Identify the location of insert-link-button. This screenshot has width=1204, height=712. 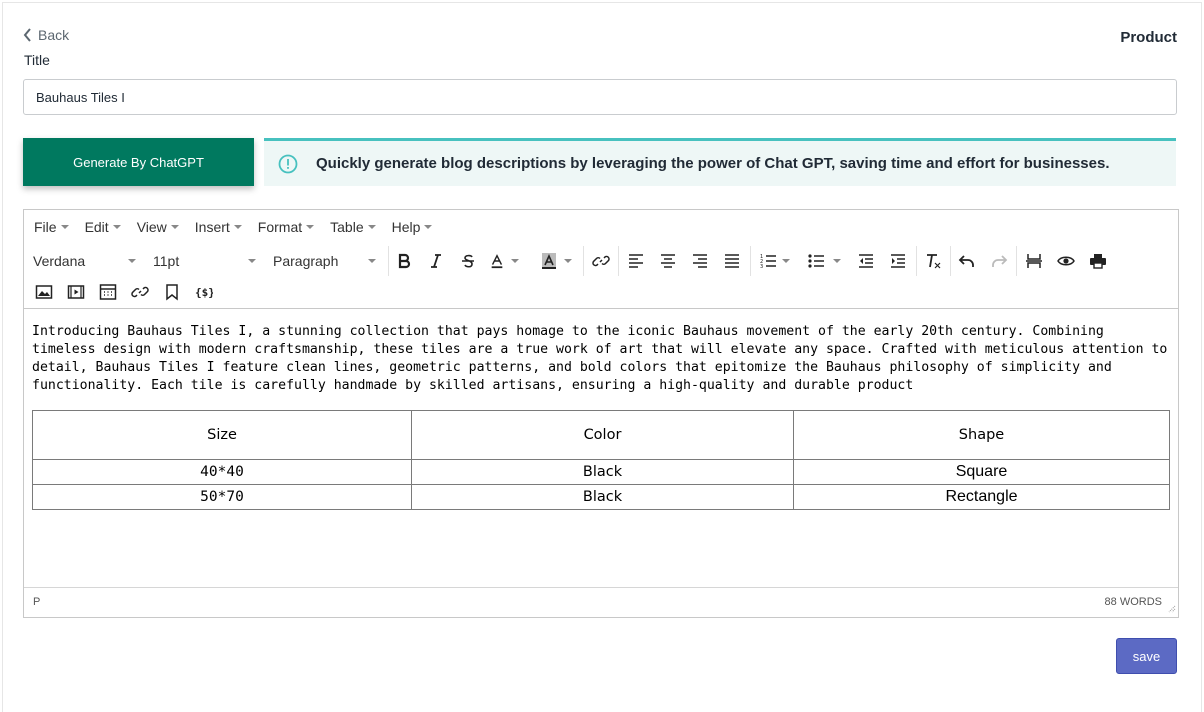
(140, 292).